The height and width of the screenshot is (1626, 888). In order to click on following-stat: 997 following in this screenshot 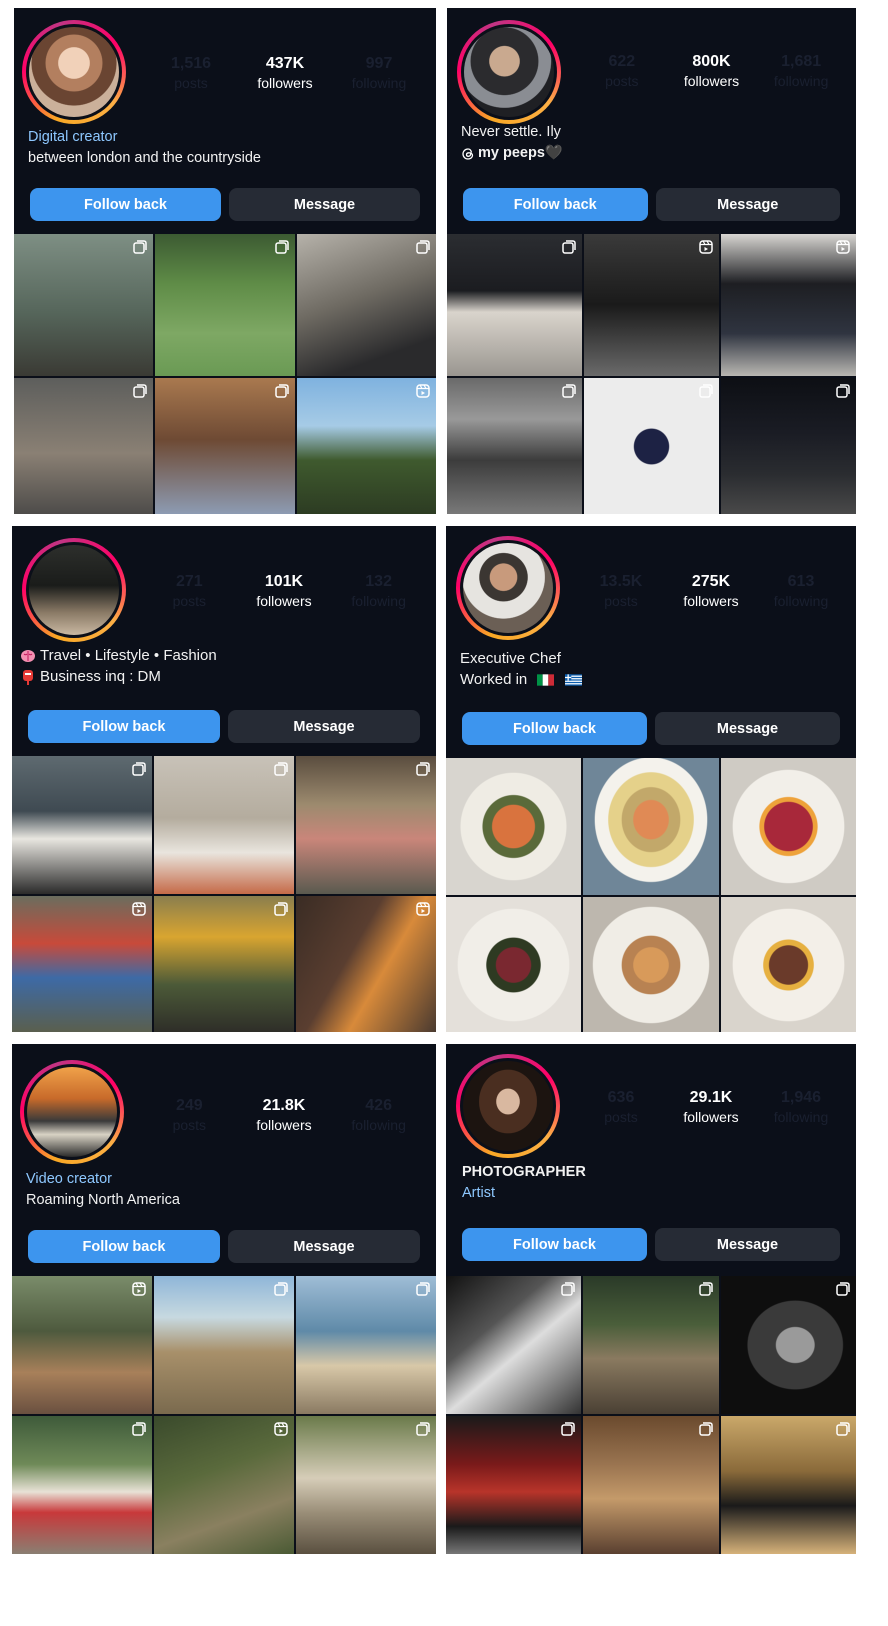, I will do `click(379, 73)`.